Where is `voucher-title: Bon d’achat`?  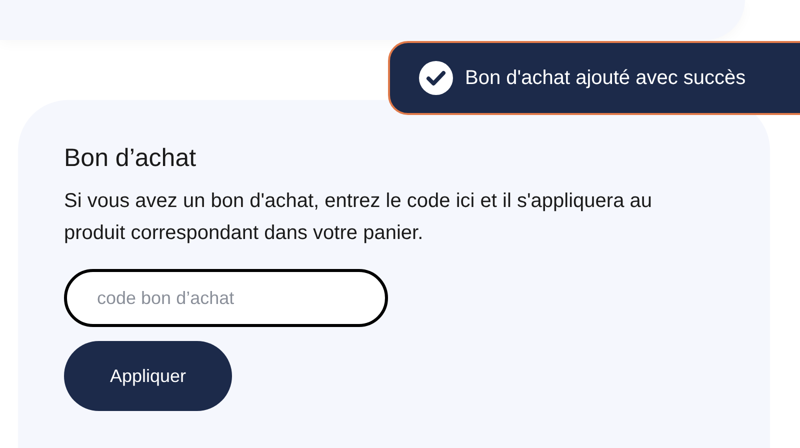 voucher-title: Bon d’achat is located at coordinates (130, 158).